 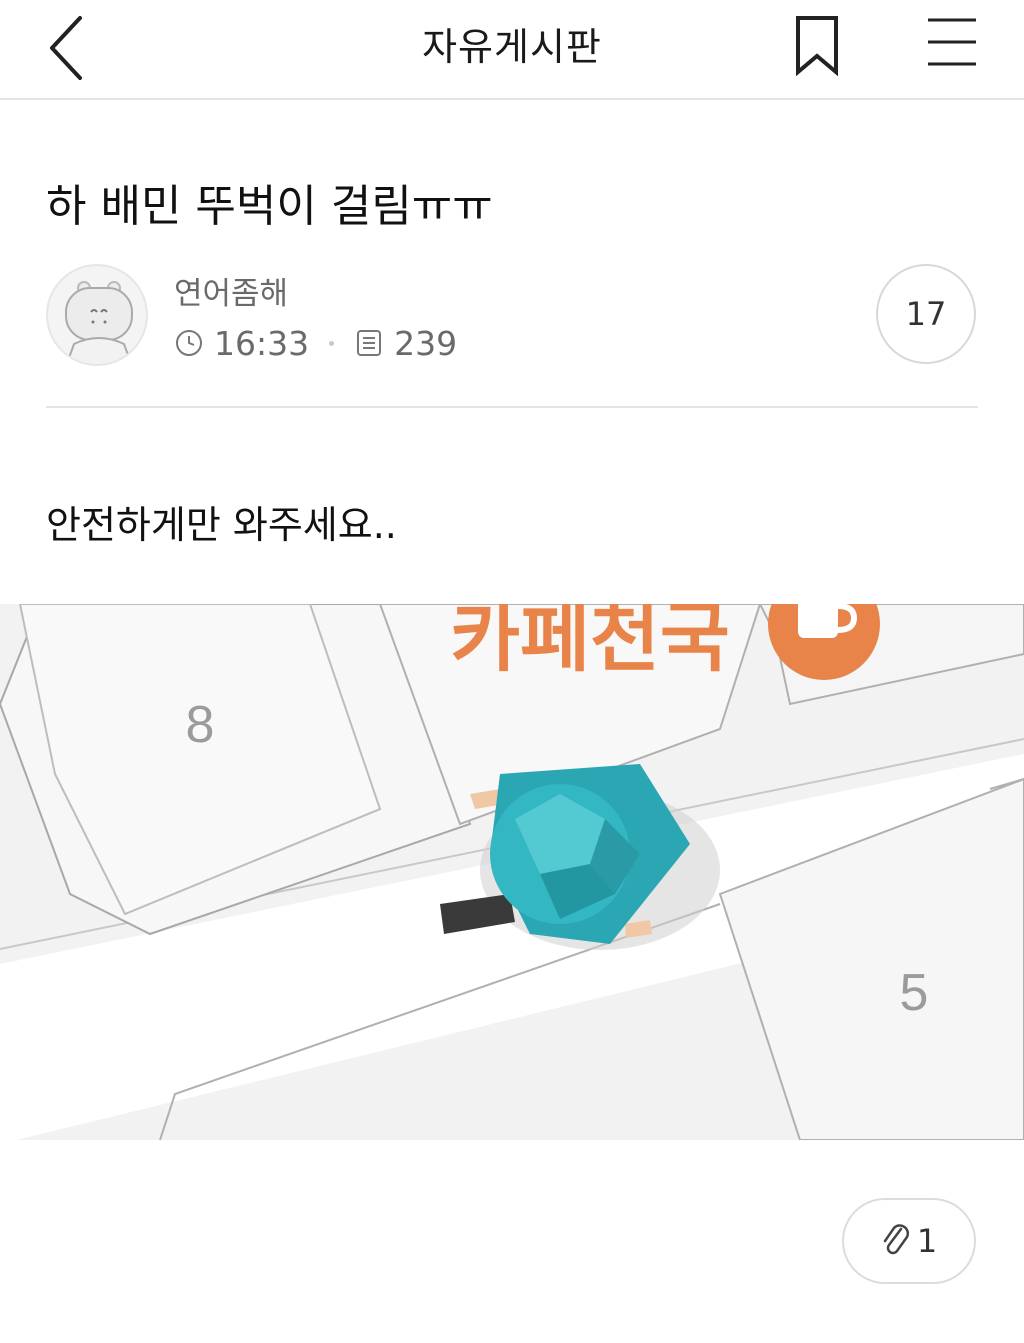 I want to click on post-time: 16:33, so click(x=262, y=343).